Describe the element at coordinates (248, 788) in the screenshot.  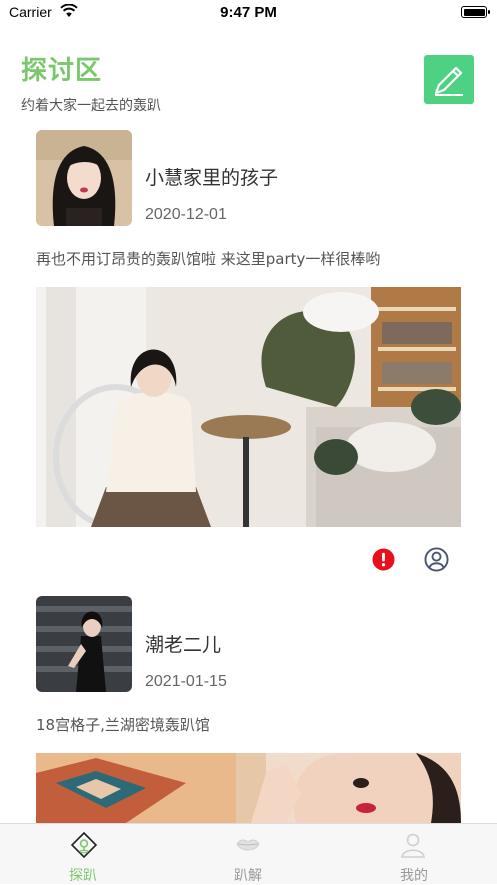
I see `post-image` at that location.